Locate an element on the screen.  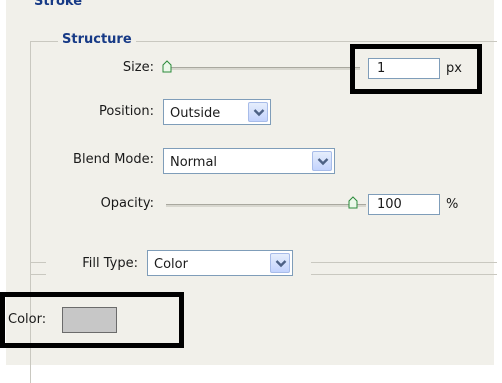
size-slider-track is located at coordinates (262, 68).